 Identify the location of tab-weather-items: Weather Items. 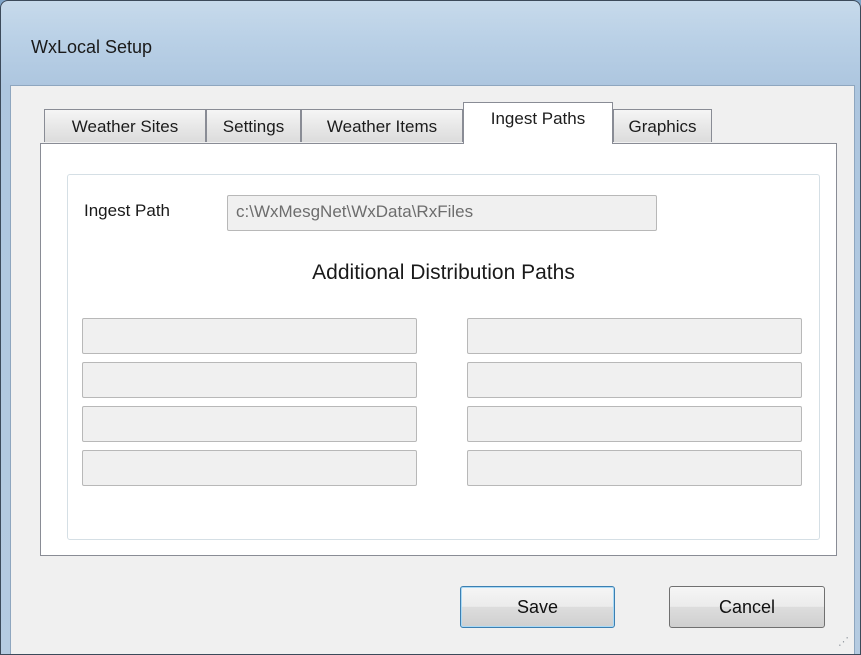
(382, 125).